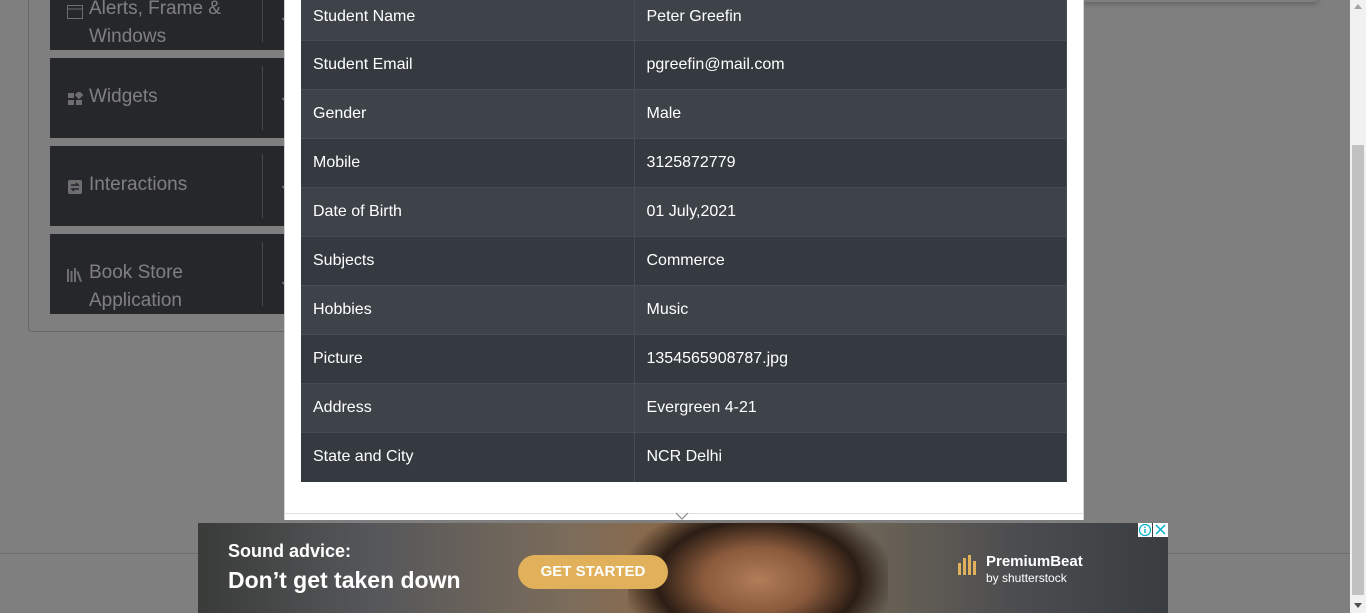  Describe the element at coordinates (290, 551) in the screenshot. I see `ad-headline-1: Sound advice:` at that location.